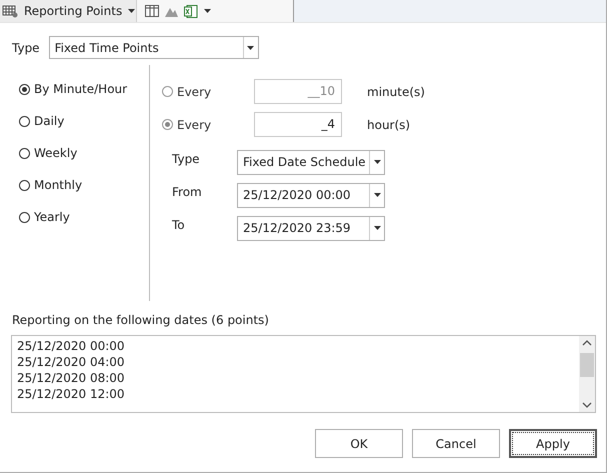 This screenshot has height=473, width=607. Describe the element at coordinates (359, 443) in the screenshot. I see `dialog-button: OK` at that location.